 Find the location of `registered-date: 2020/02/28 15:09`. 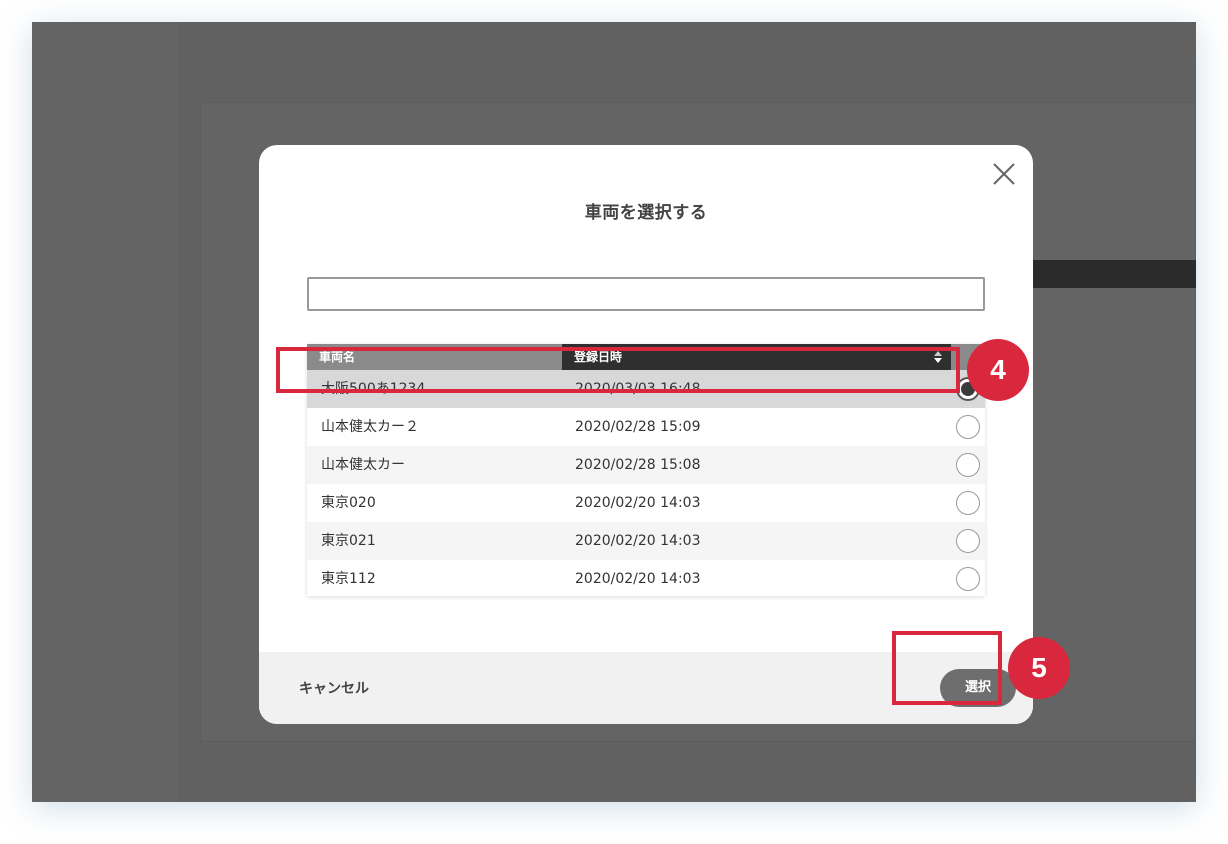

registered-date: 2020/02/28 15:09 is located at coordinates (638, 427).